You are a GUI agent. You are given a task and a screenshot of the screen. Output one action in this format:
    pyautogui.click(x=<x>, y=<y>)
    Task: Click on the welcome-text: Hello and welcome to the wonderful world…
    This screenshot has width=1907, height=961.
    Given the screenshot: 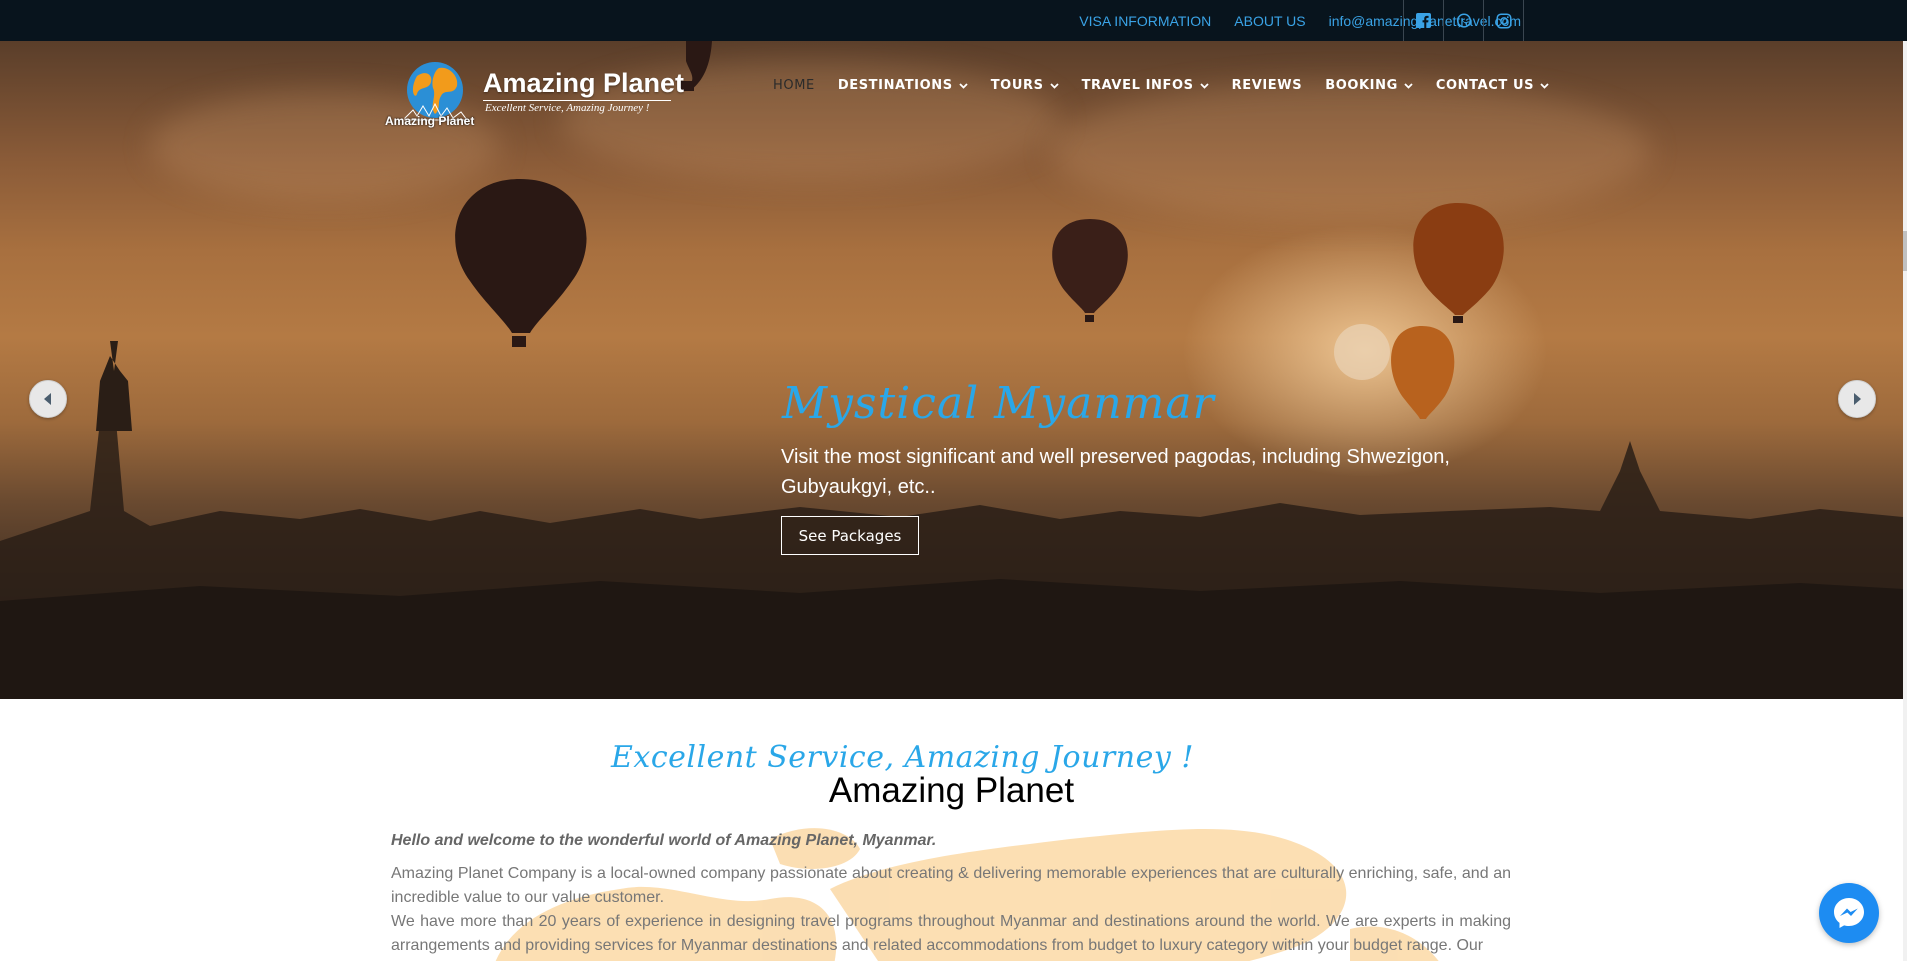 What is the action you would take?
    pyautogui.click(x=664, y=840)
    